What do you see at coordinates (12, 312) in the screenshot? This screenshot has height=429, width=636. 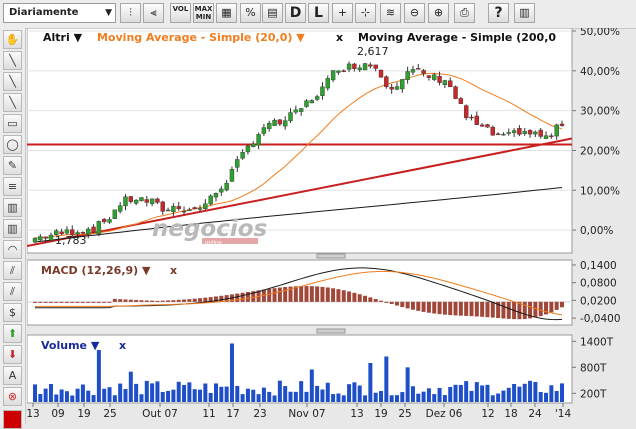 I see `dollar-tool-icon: $` at bounding box center [12, 312].